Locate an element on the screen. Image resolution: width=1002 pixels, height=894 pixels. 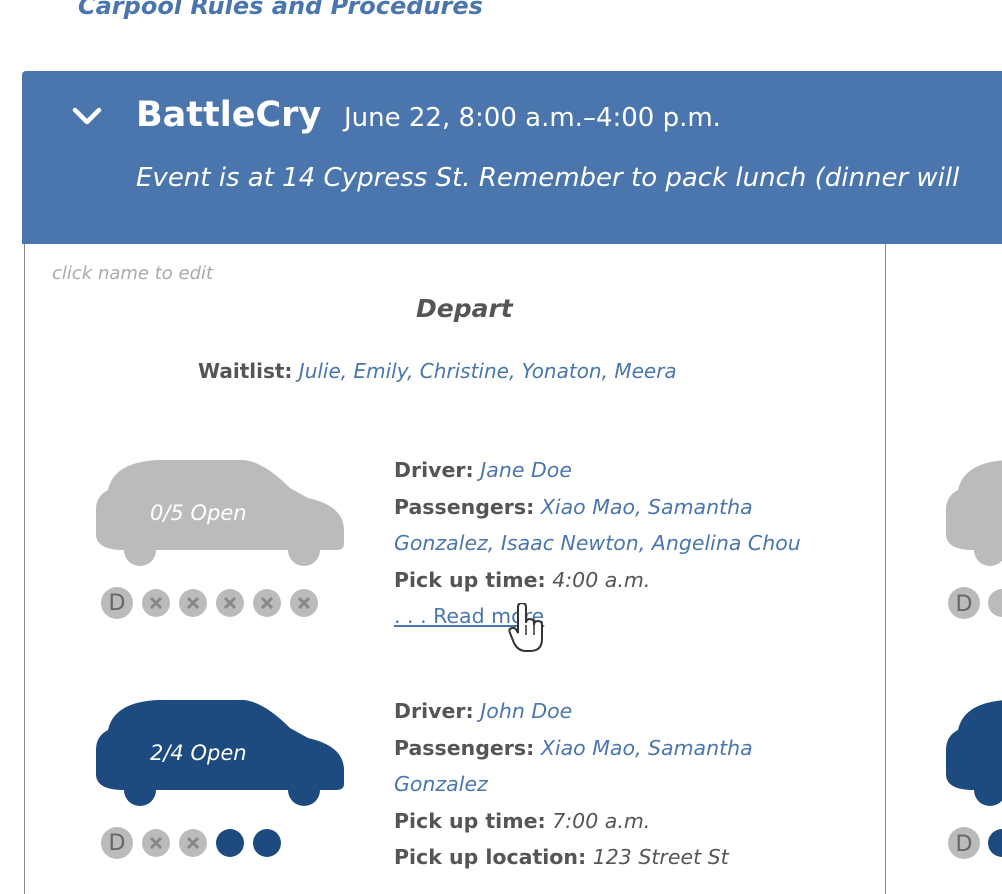
car-open-count: 0/5 Open is located at coordinates (198, 513).